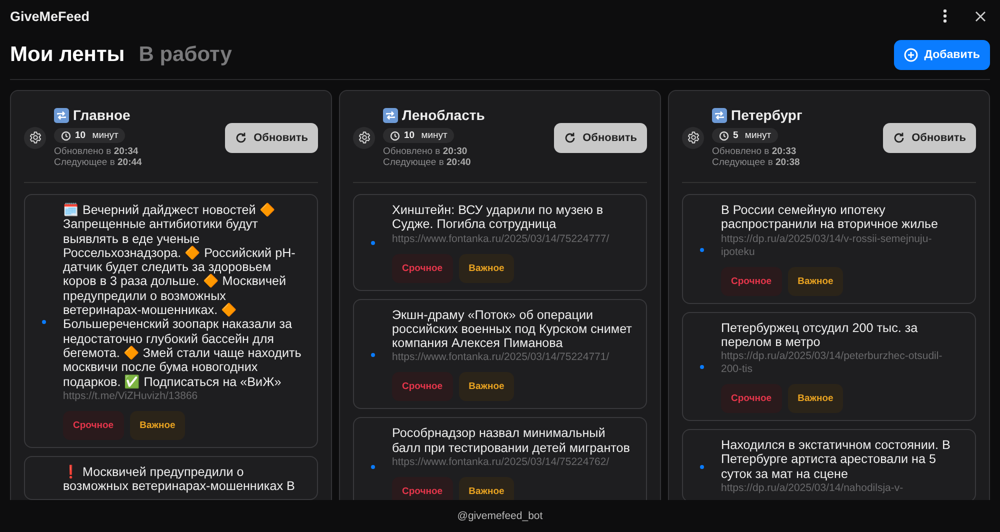 The image size is (1000, 532). I want to click on updated-time: Обновлено в 20:34, so click(96, 151).